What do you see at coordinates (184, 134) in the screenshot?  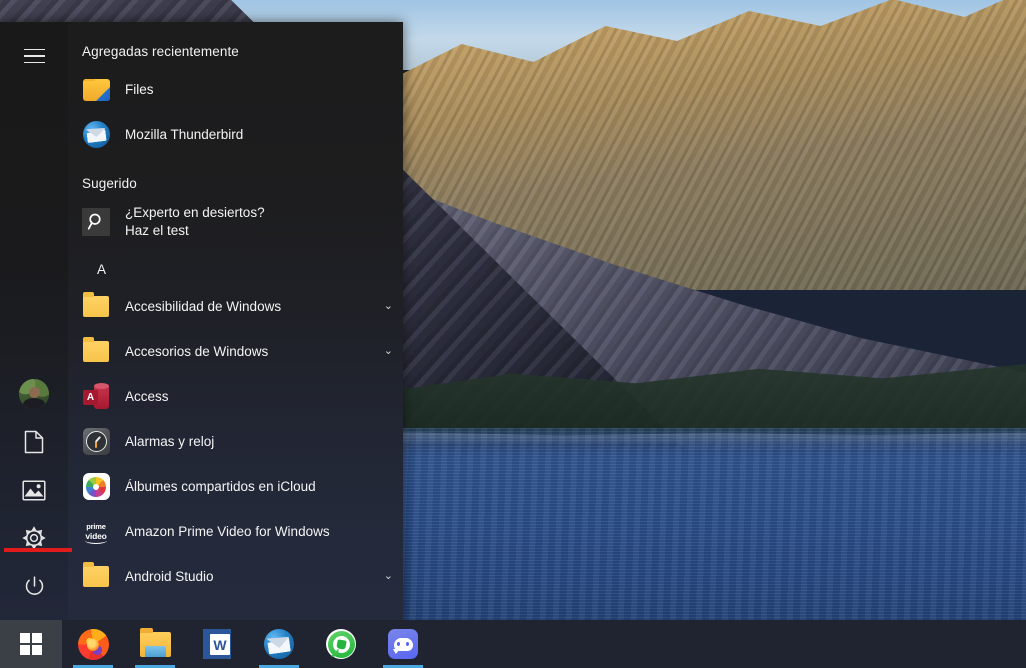 I see `app-label: Mozilla Thunderbird` at bounding box center [184, 134].